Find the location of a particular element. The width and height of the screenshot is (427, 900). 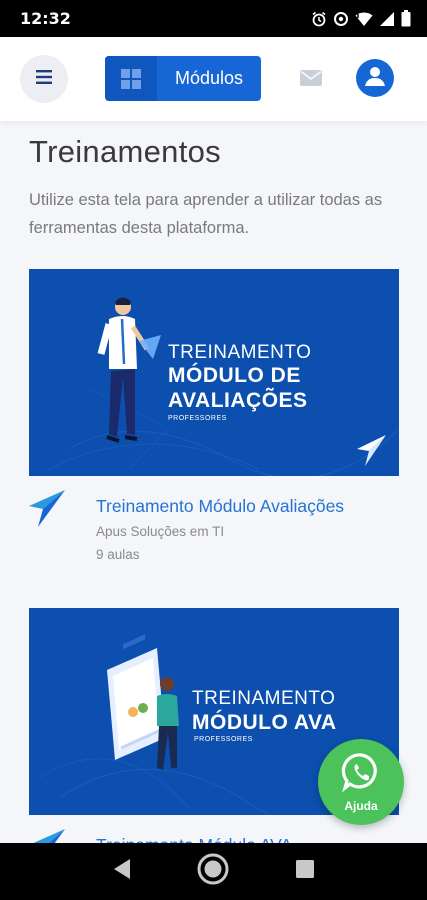

battery-icon is located at coordinates (406, 18).